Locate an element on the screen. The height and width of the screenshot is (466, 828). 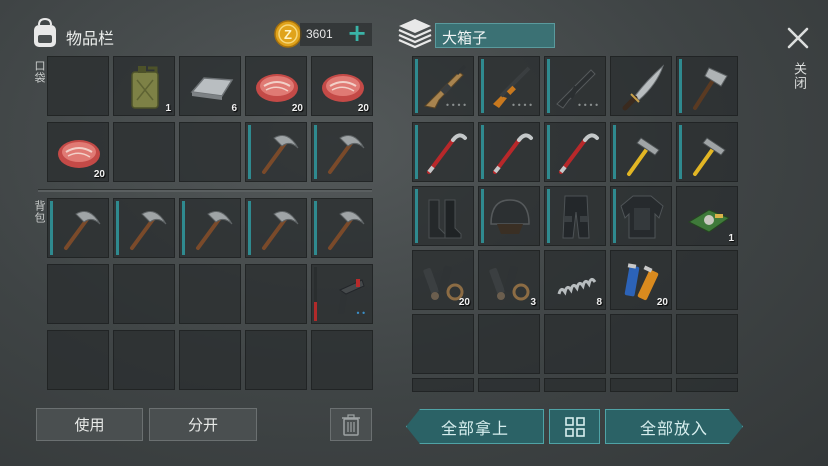
crowbar-icon is located at coordinates (447, 153).